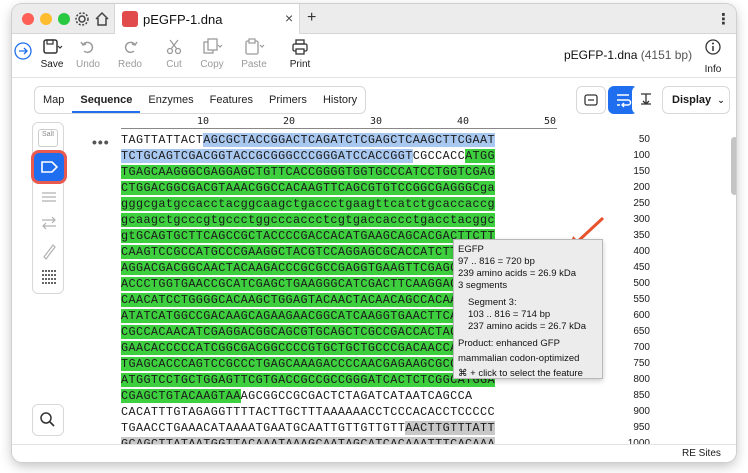 The width and height of the screenshot is (748, 473). I want to click on text-format-icon, so click(49, 277).